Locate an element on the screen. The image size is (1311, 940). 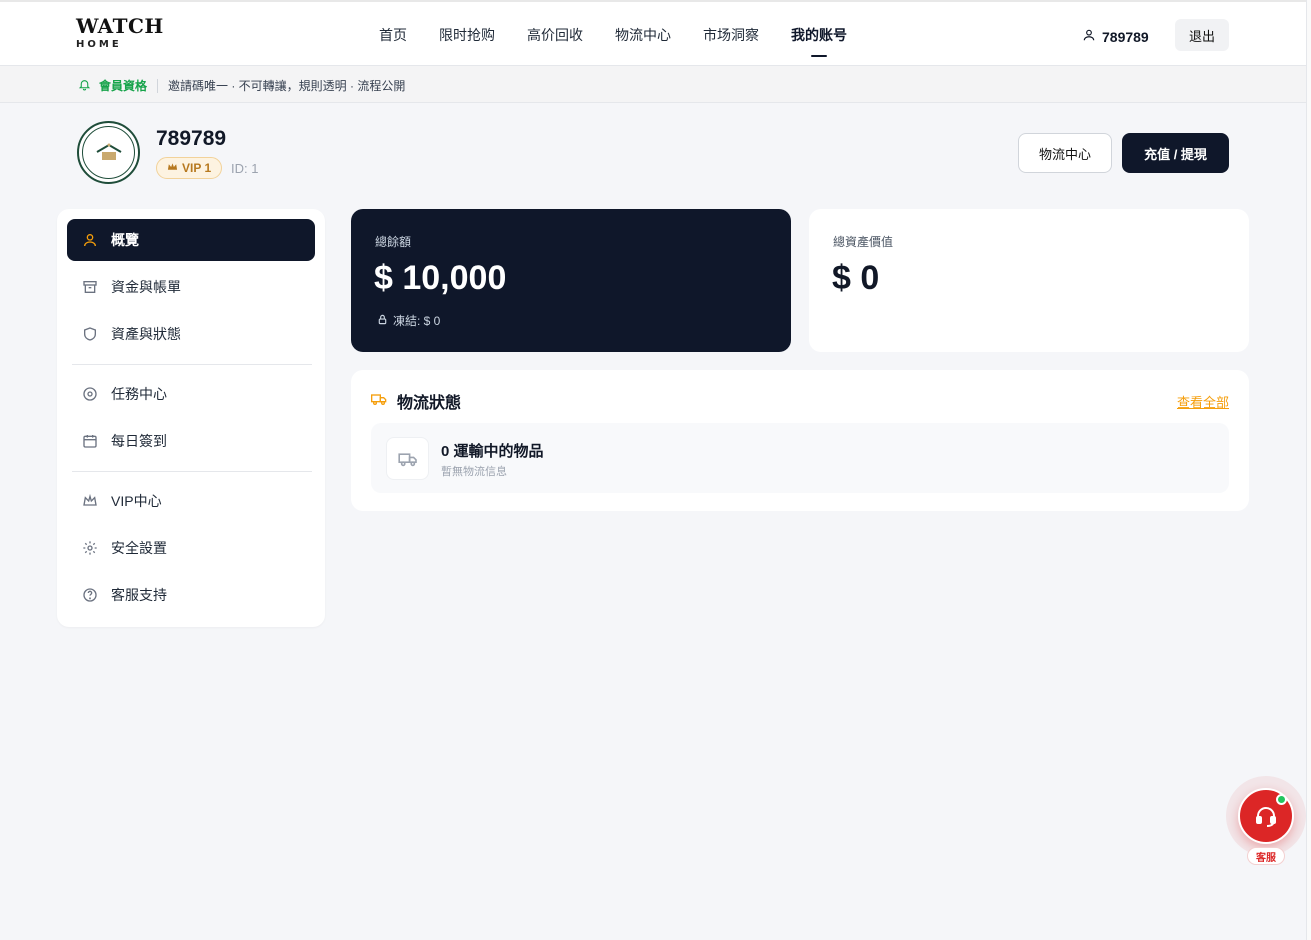
sidebar-item-vip: VIP中心 is located at coordinates (191, 501).